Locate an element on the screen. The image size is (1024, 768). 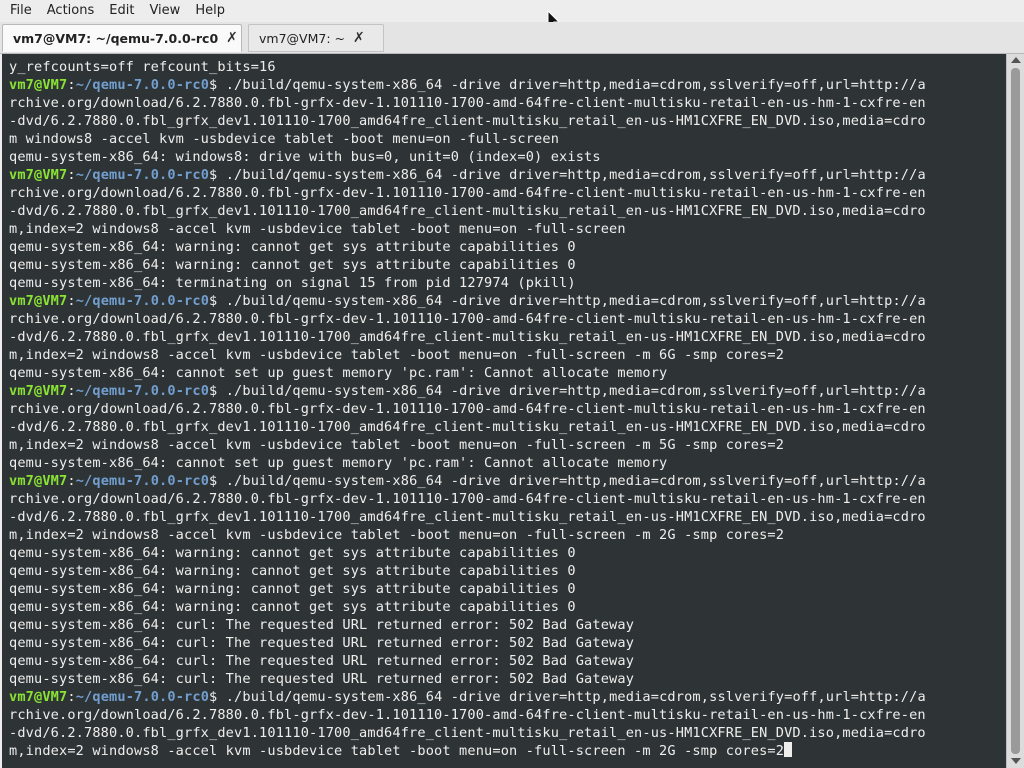
menu-actions: Actions is located at coordinates (70, 11).